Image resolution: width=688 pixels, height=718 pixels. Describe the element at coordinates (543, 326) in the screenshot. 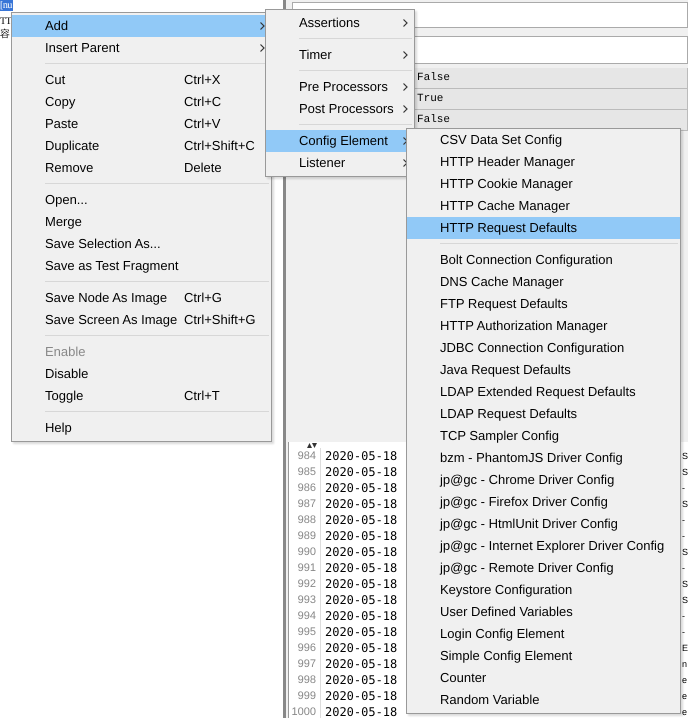

I see `menu-item: HTTP Authorization Manager` at that location.